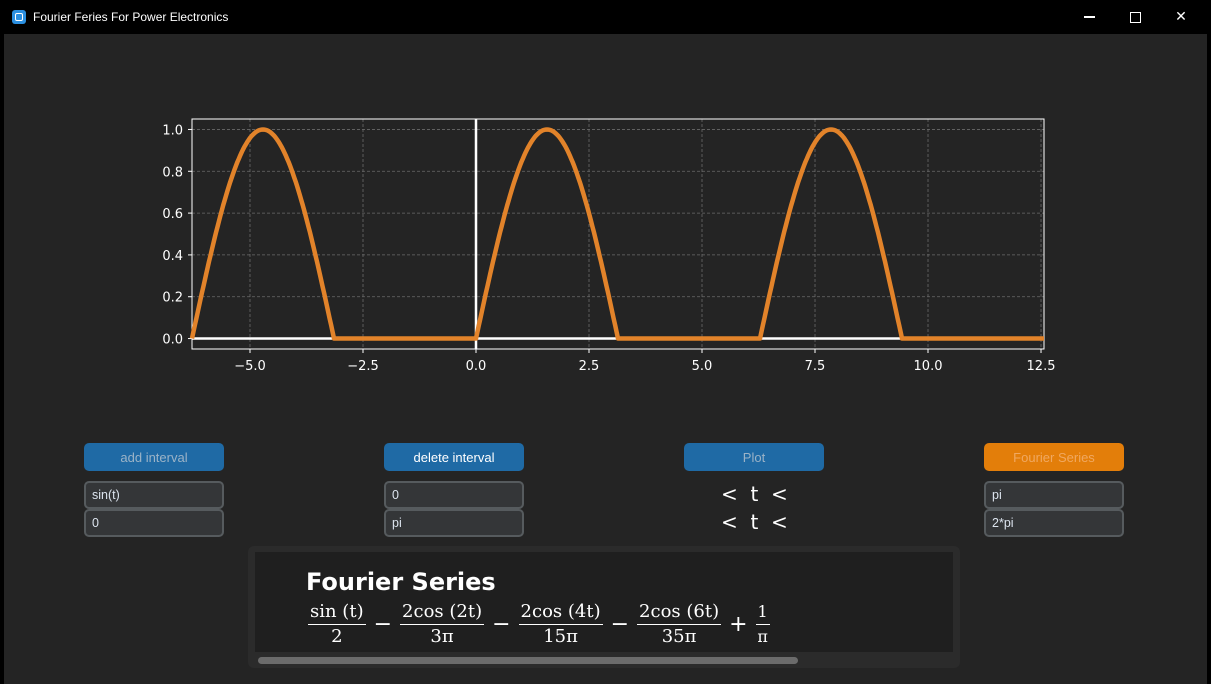  Describe the element at coordinates (501, 624) in the screenshot. I see `operator-2: −` at that location.